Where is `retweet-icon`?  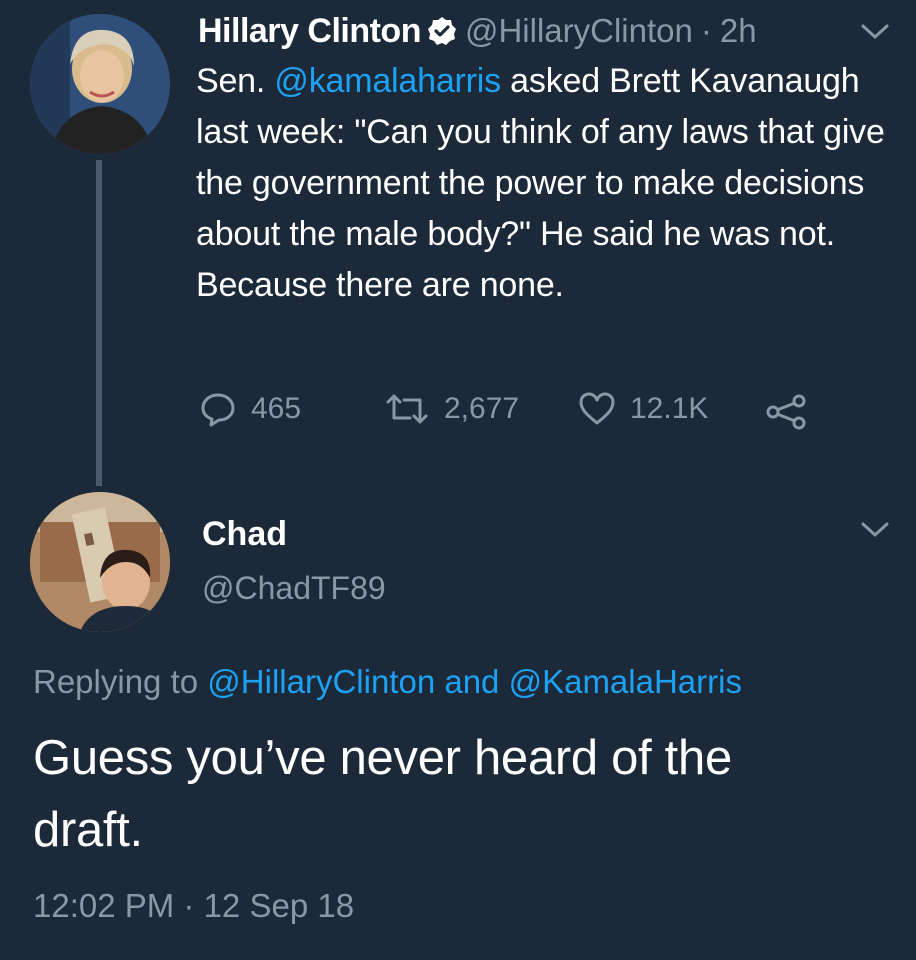
retweet-icon is located at coordinates (407, 409).